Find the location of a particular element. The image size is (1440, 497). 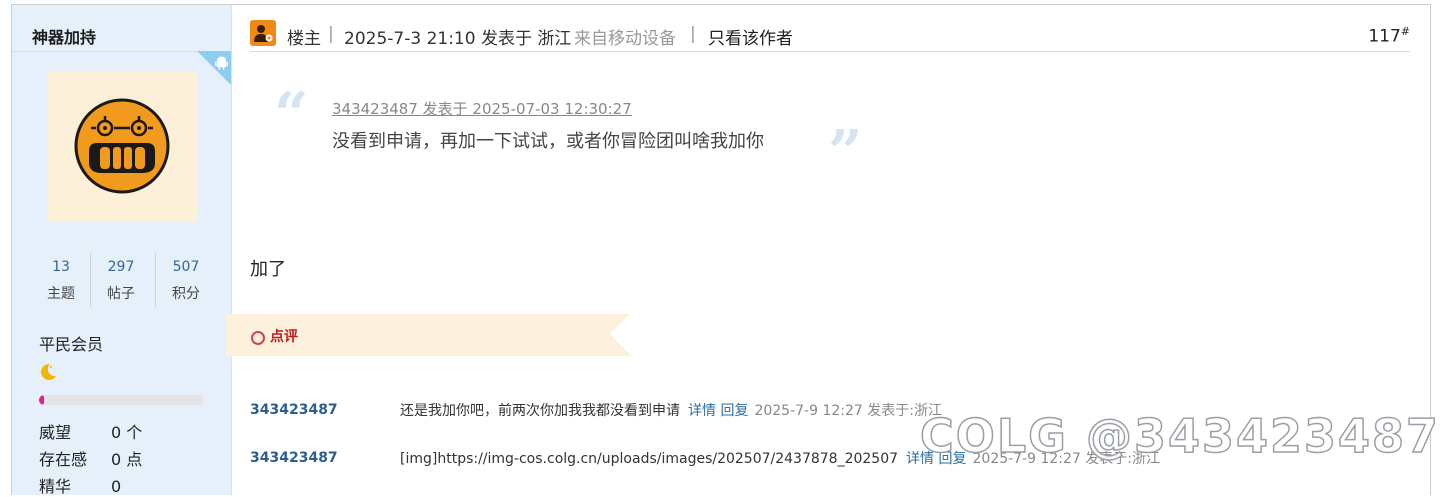

stat-topics-label: 主题 is located at coordinates (61, 294).